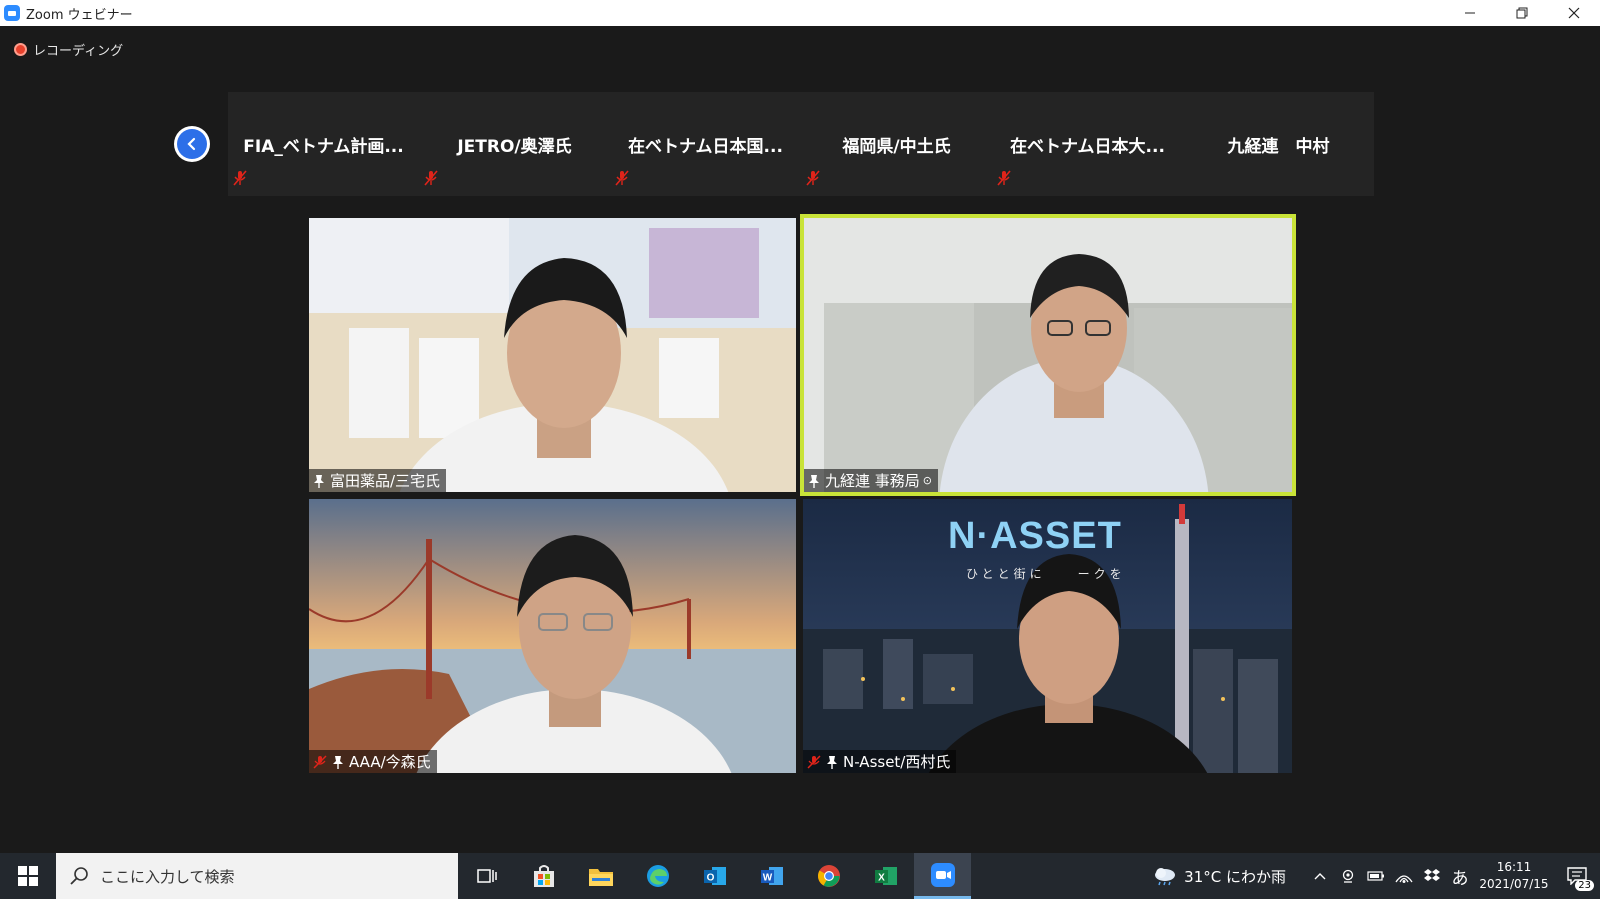 The width and height of the screenshot is (1600, 899). I want to click on participant-name: AAA/今森氏, so click(390, 762).